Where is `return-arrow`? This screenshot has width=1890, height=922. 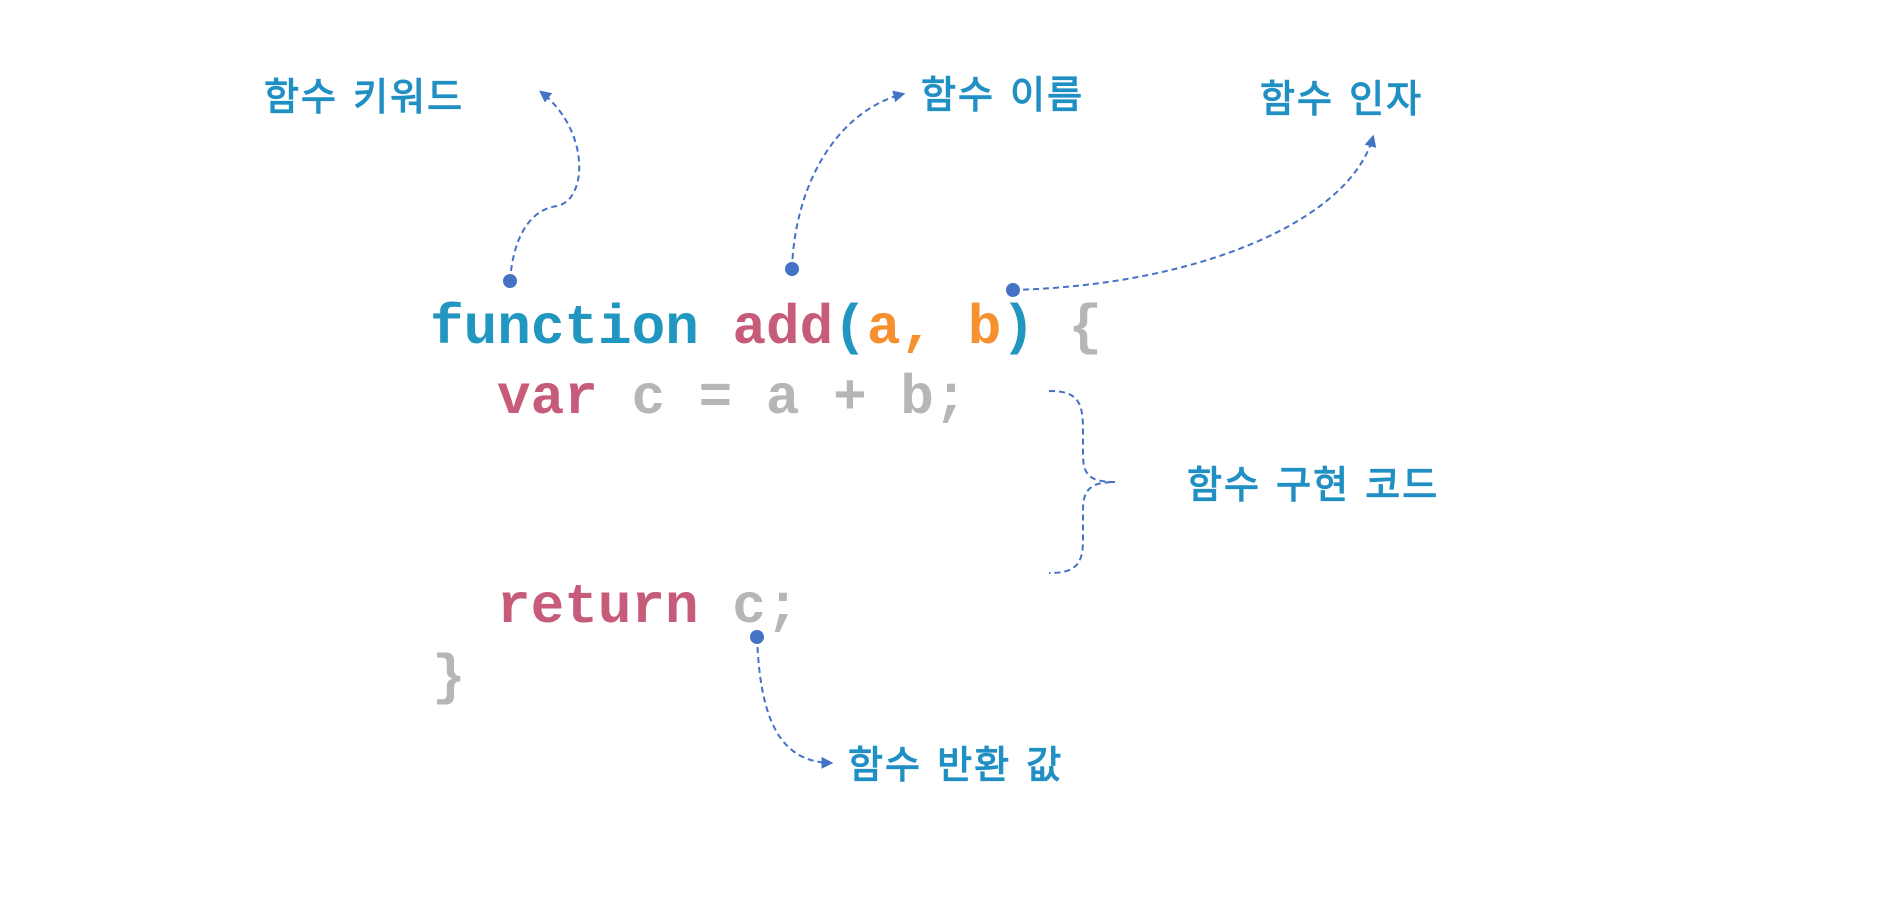
return-arrow is located at coordinates (795, 702).